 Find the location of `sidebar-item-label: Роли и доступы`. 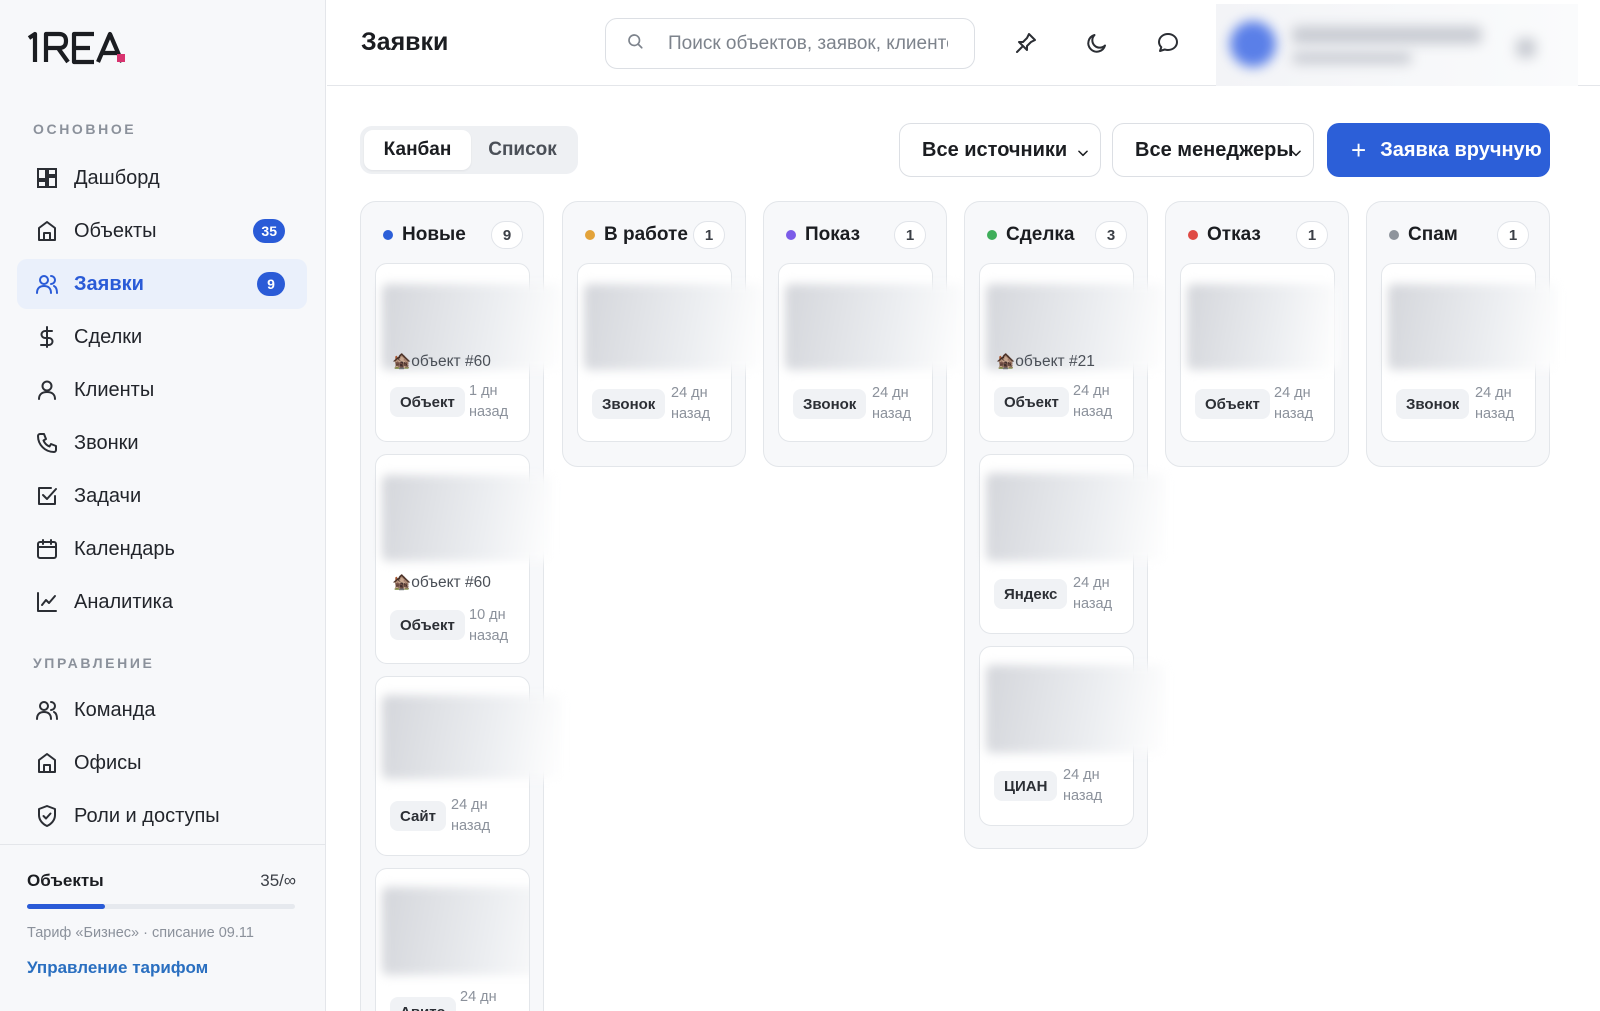

sidebar-item-label: Роли и доступы is located at coordinates (147, 815).